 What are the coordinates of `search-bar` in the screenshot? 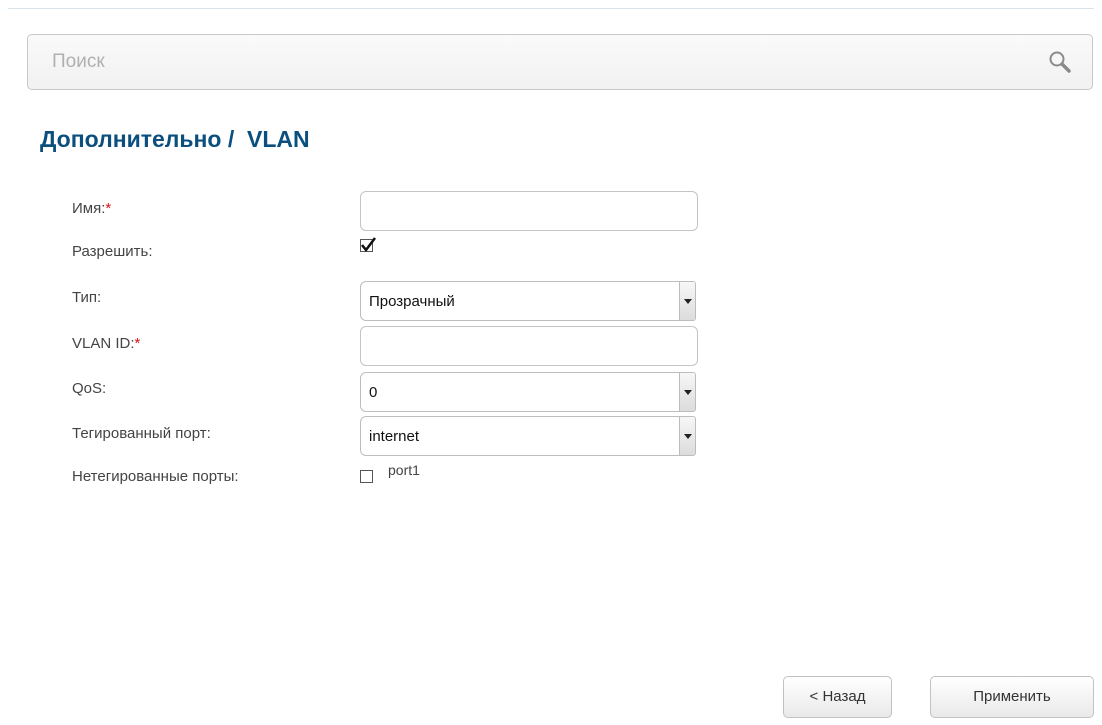 It's located at (560, 62).